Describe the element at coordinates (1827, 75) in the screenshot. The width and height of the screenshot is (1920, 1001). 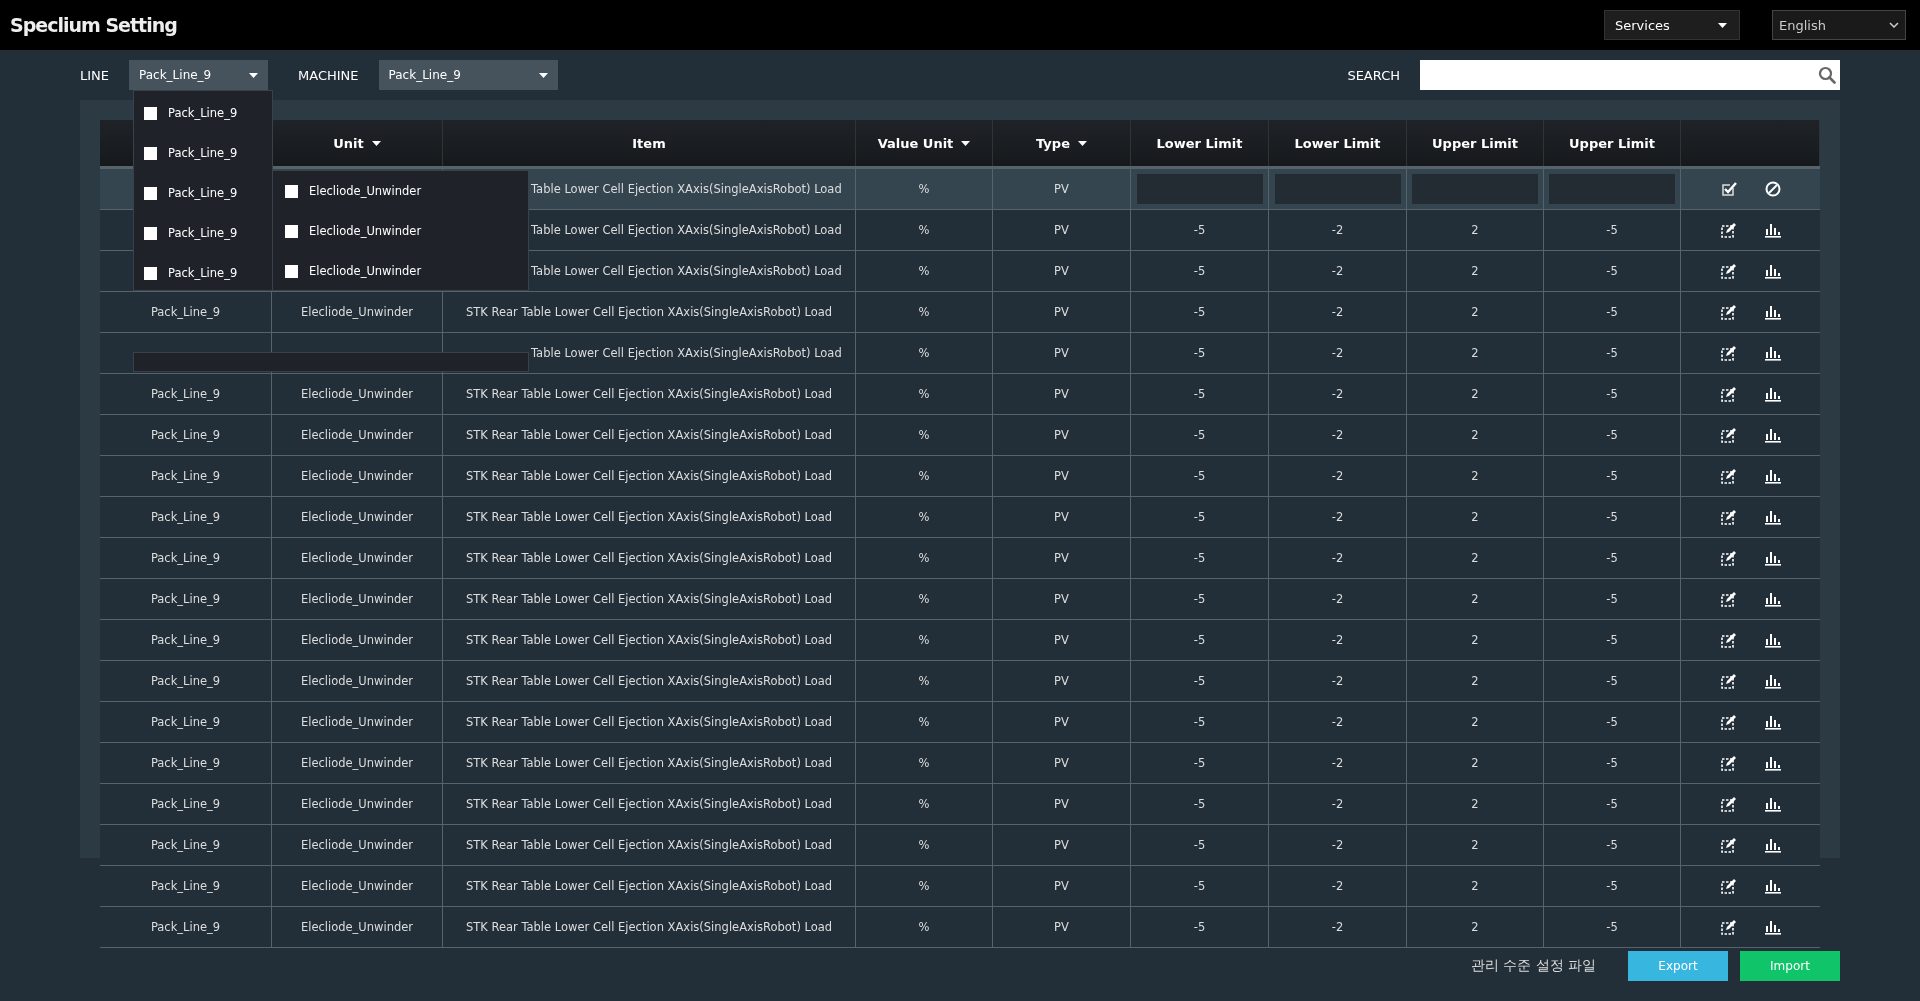
I see `search-icon` at that location.